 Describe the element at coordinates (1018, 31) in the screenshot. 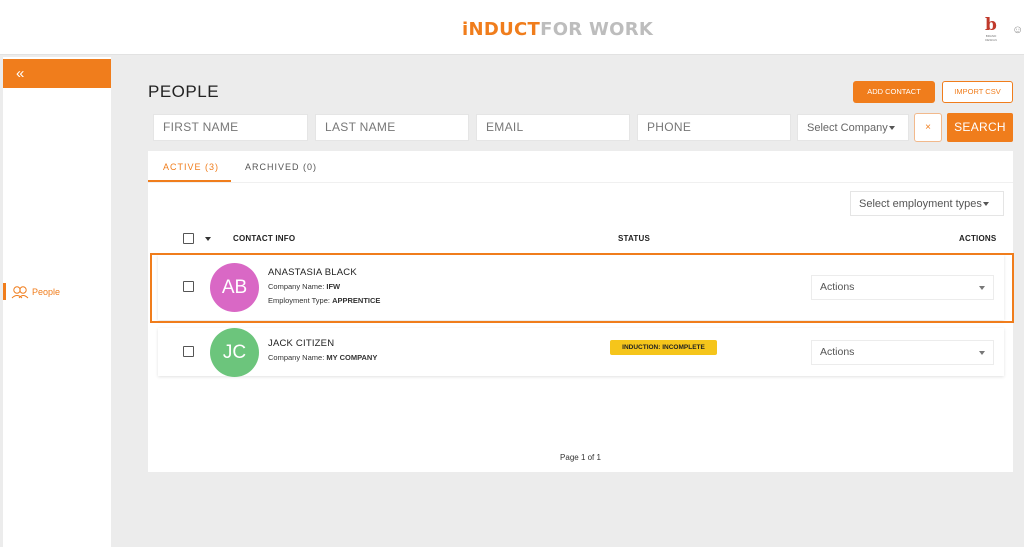

I see `user-menu-icon: ☺` at that location.